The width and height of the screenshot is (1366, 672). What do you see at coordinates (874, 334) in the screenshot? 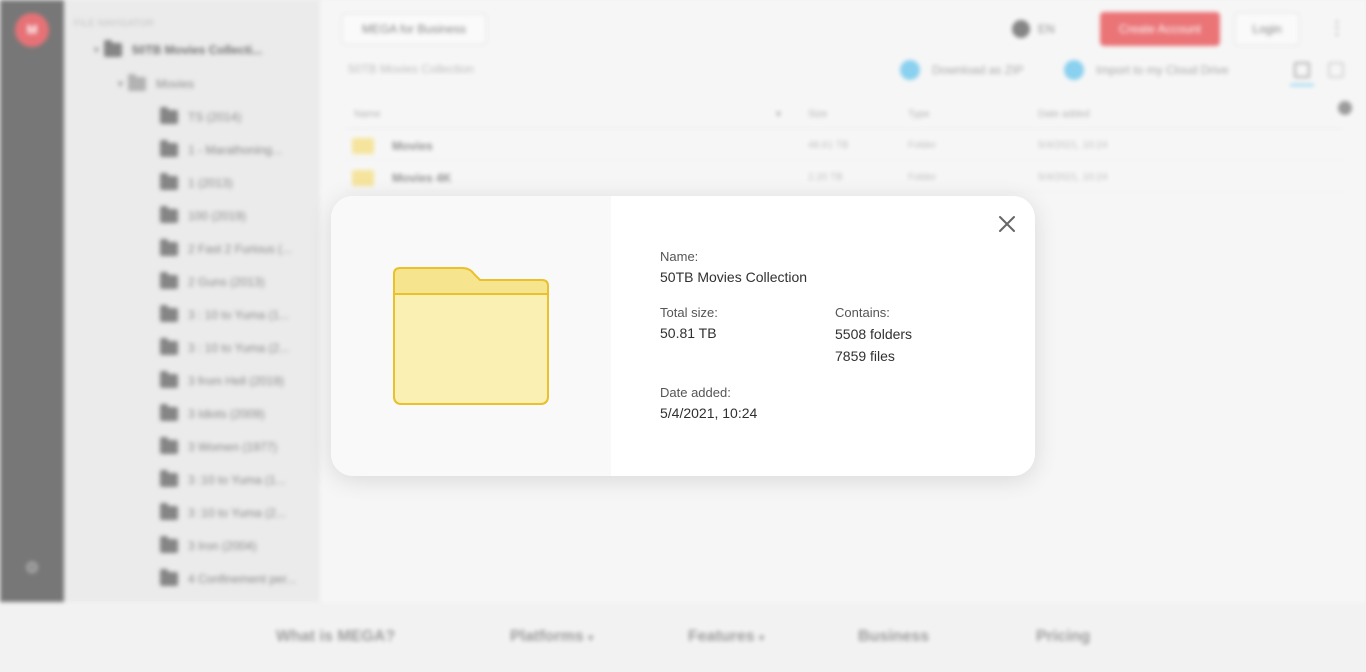
I see `contains-folders-value: 5508 folders` at bounding box center [874, 334].